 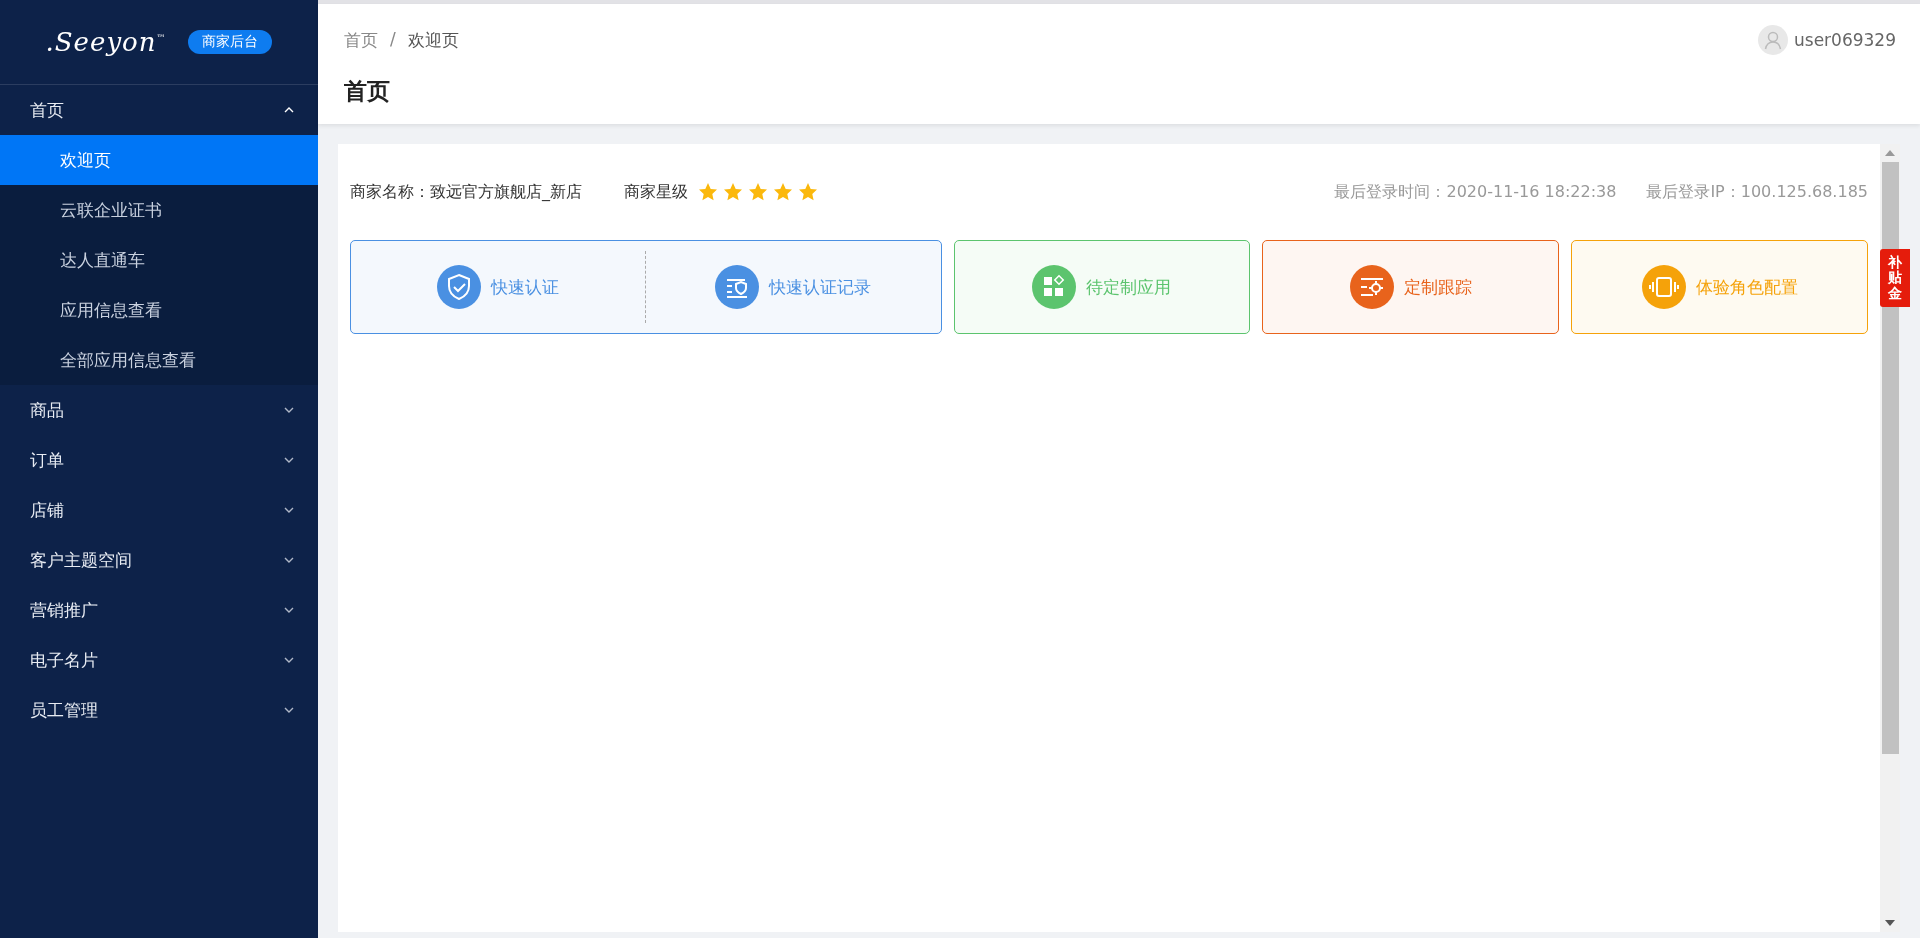 I want to click on logo: .Seeyon$^{™}$, so click(x=106, y=42).